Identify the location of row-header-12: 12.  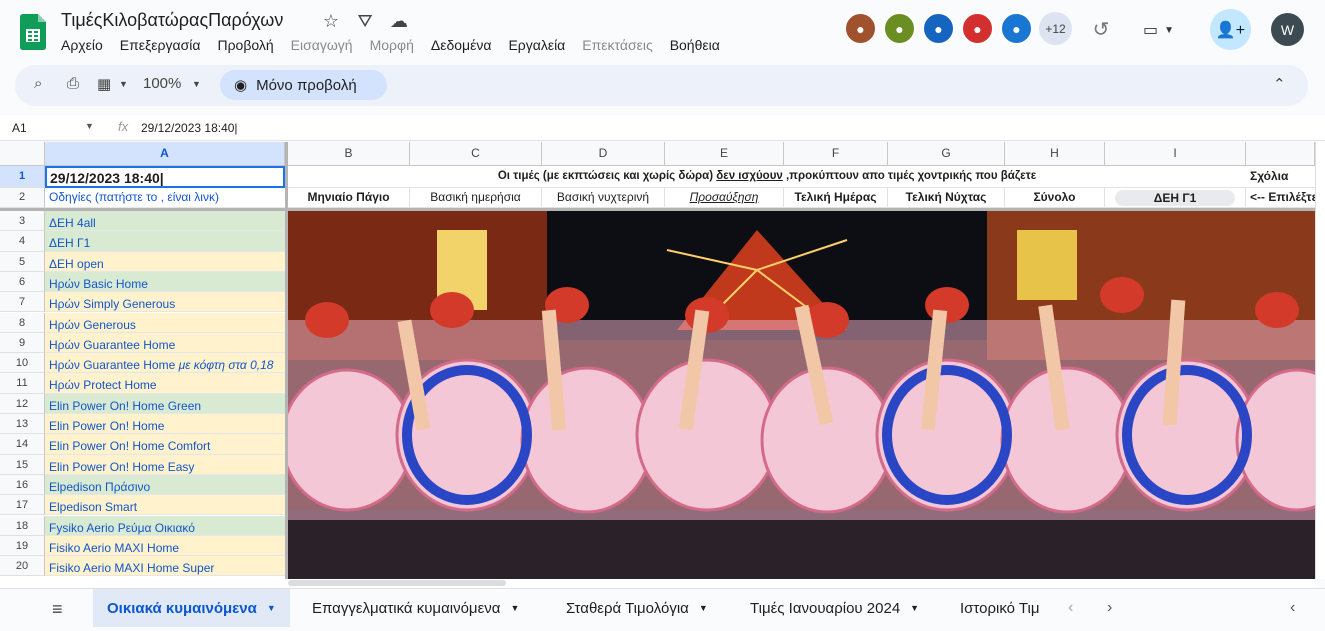
(22, 403).